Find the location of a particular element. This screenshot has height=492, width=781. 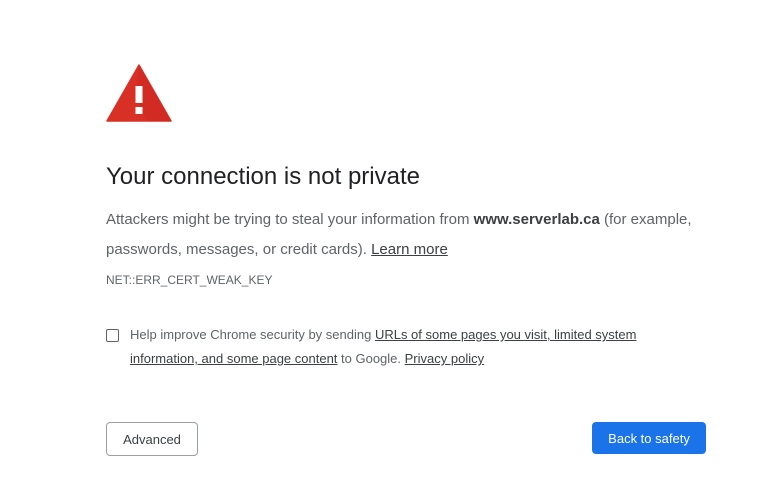

learn-more-link: Learn more is located at coordinates (409, 249).